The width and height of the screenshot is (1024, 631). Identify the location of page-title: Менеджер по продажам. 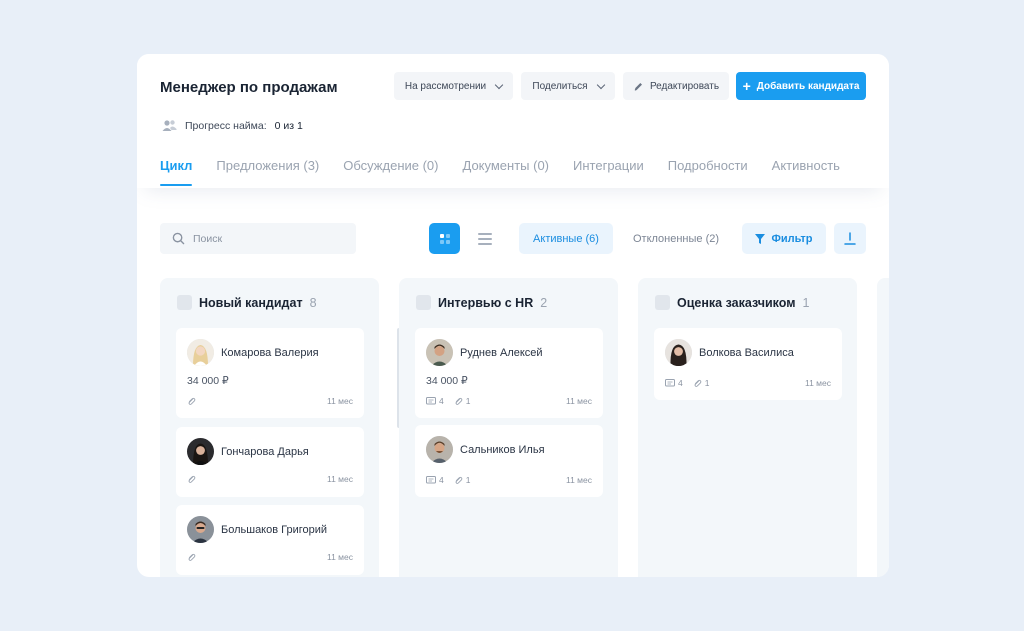
(249, 87).